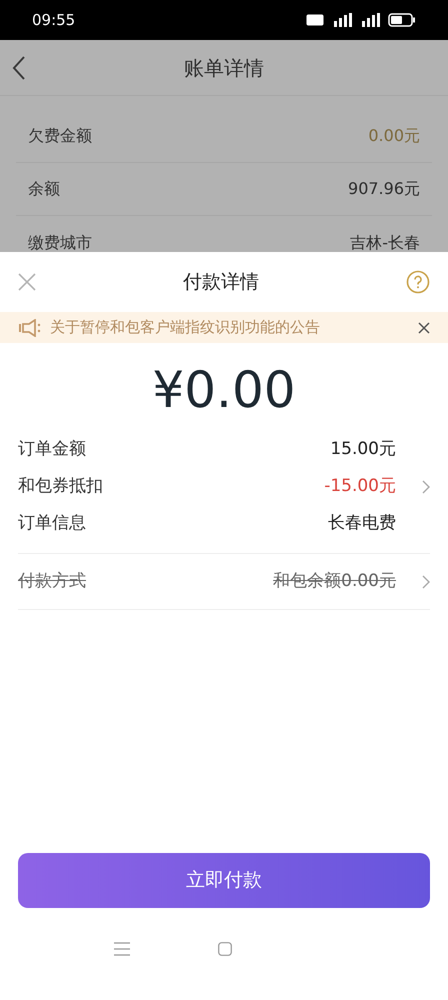 This screenshot has width=448, height=1000. What do you see at coordinates (225, 949) in the screenshot?
I see `home-icon` at bounding box center [225, 949].